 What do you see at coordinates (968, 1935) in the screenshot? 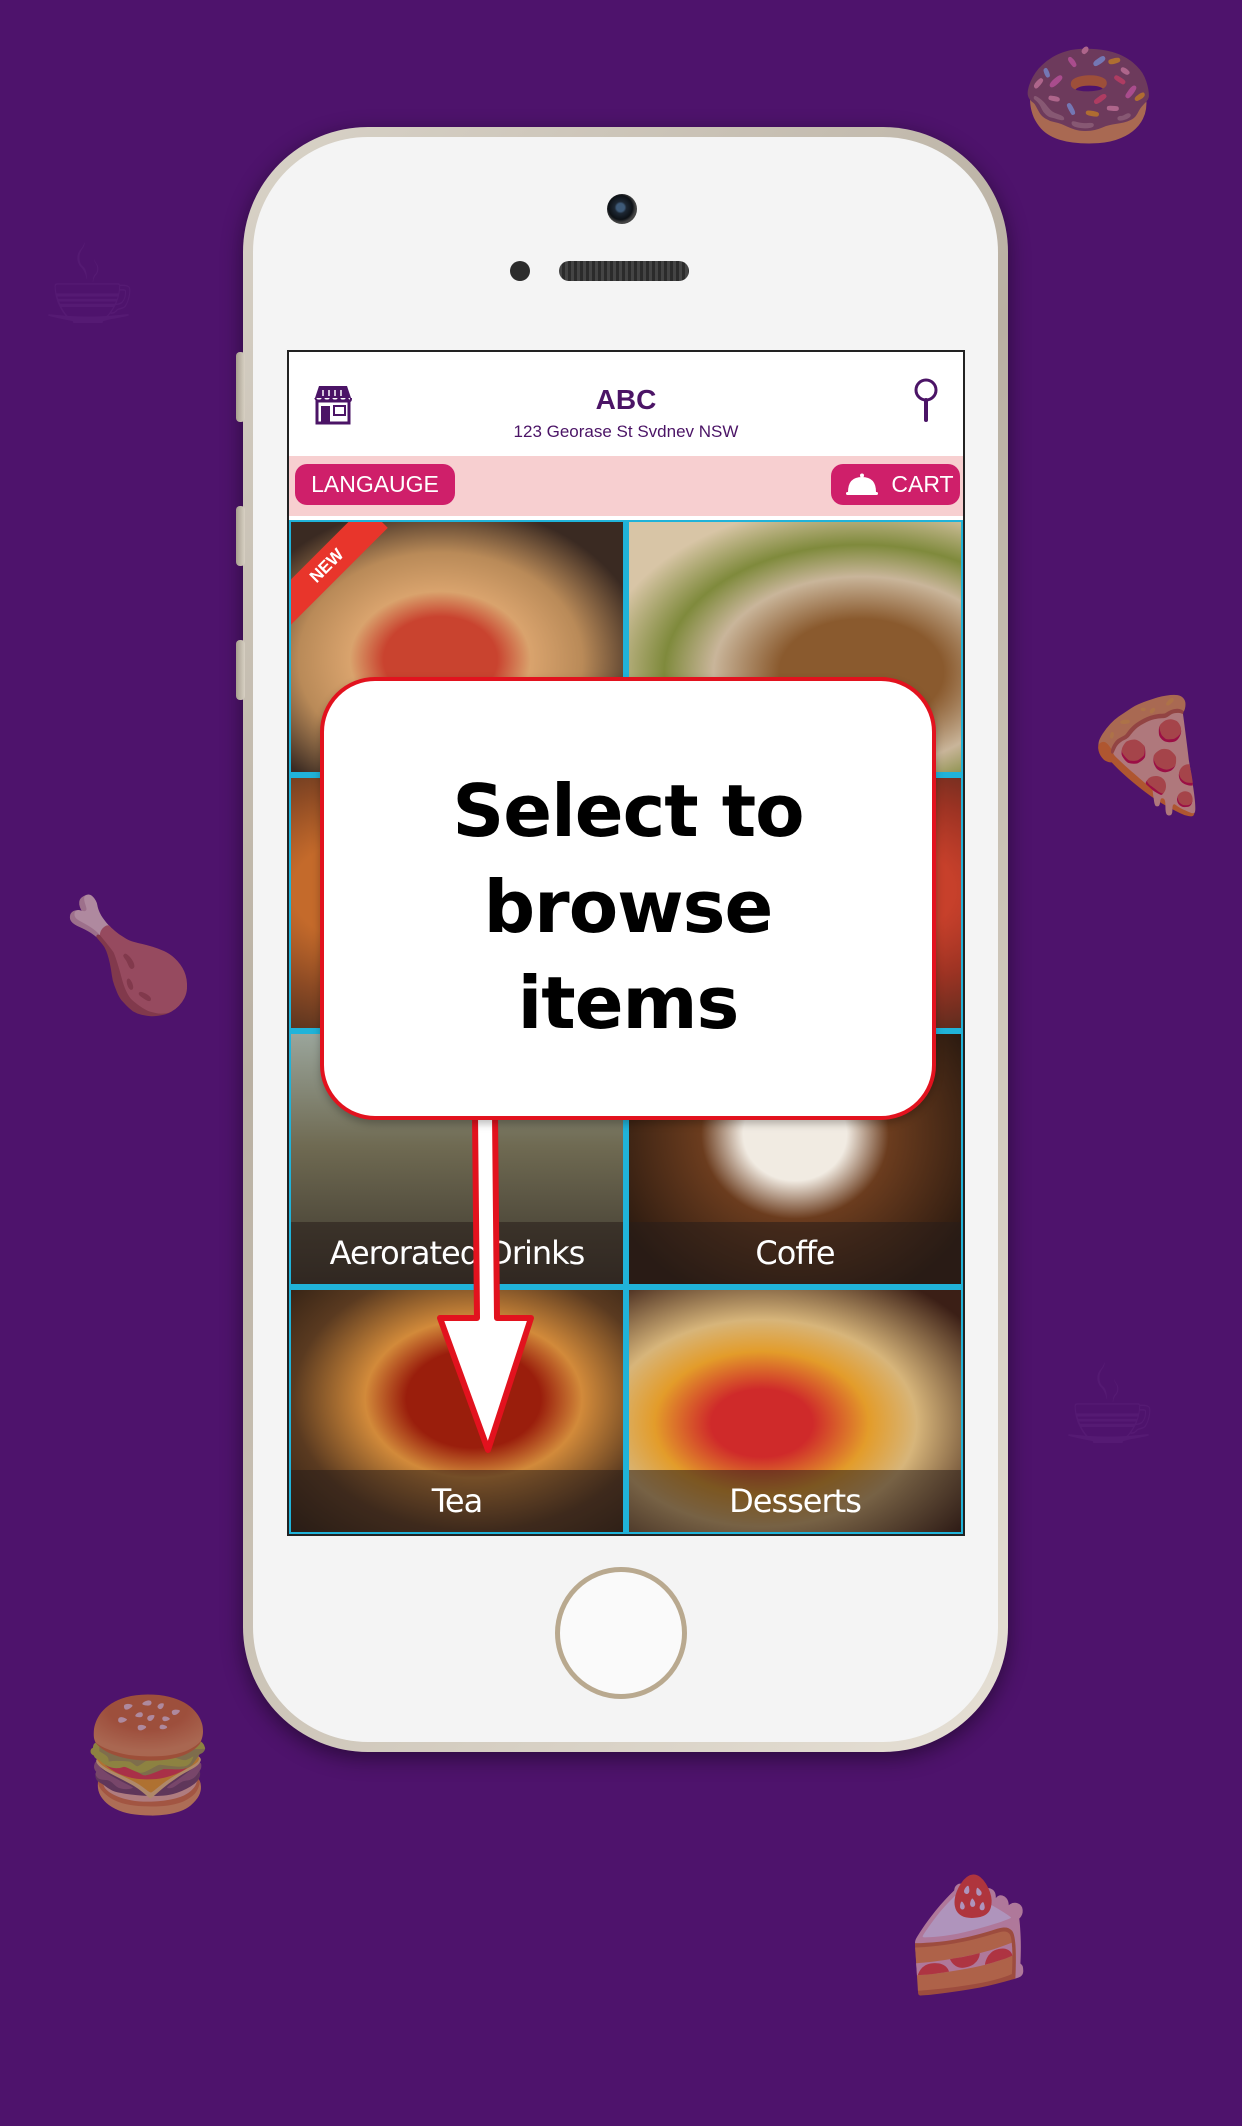
I see `background-pattern: 🍰` at bounding box center [968, 1935].